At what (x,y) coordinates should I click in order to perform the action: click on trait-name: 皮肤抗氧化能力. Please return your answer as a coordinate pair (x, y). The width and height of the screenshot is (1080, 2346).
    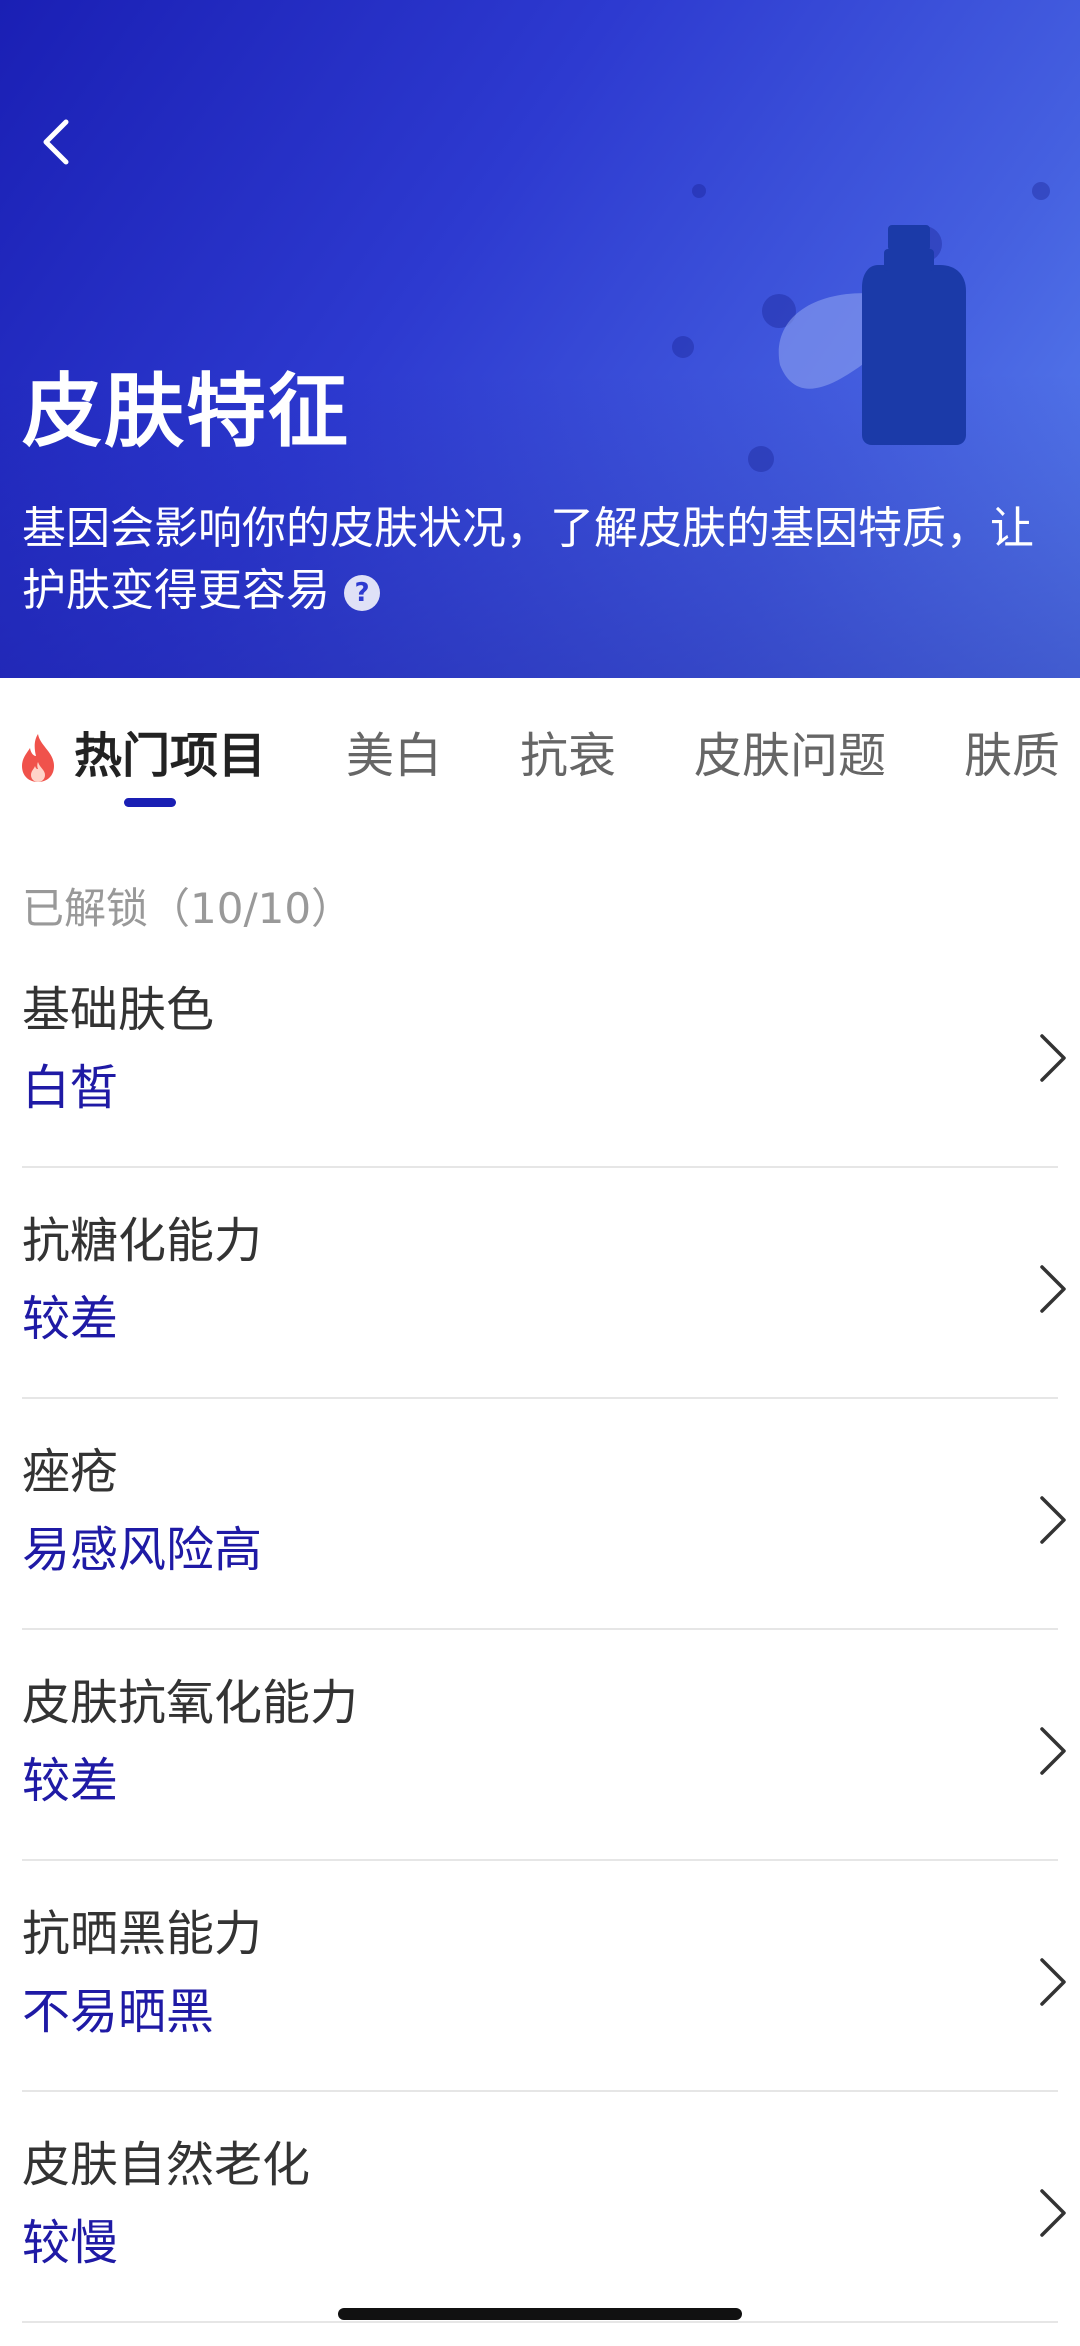
    Looking at the image, I should click on (190, 1703).